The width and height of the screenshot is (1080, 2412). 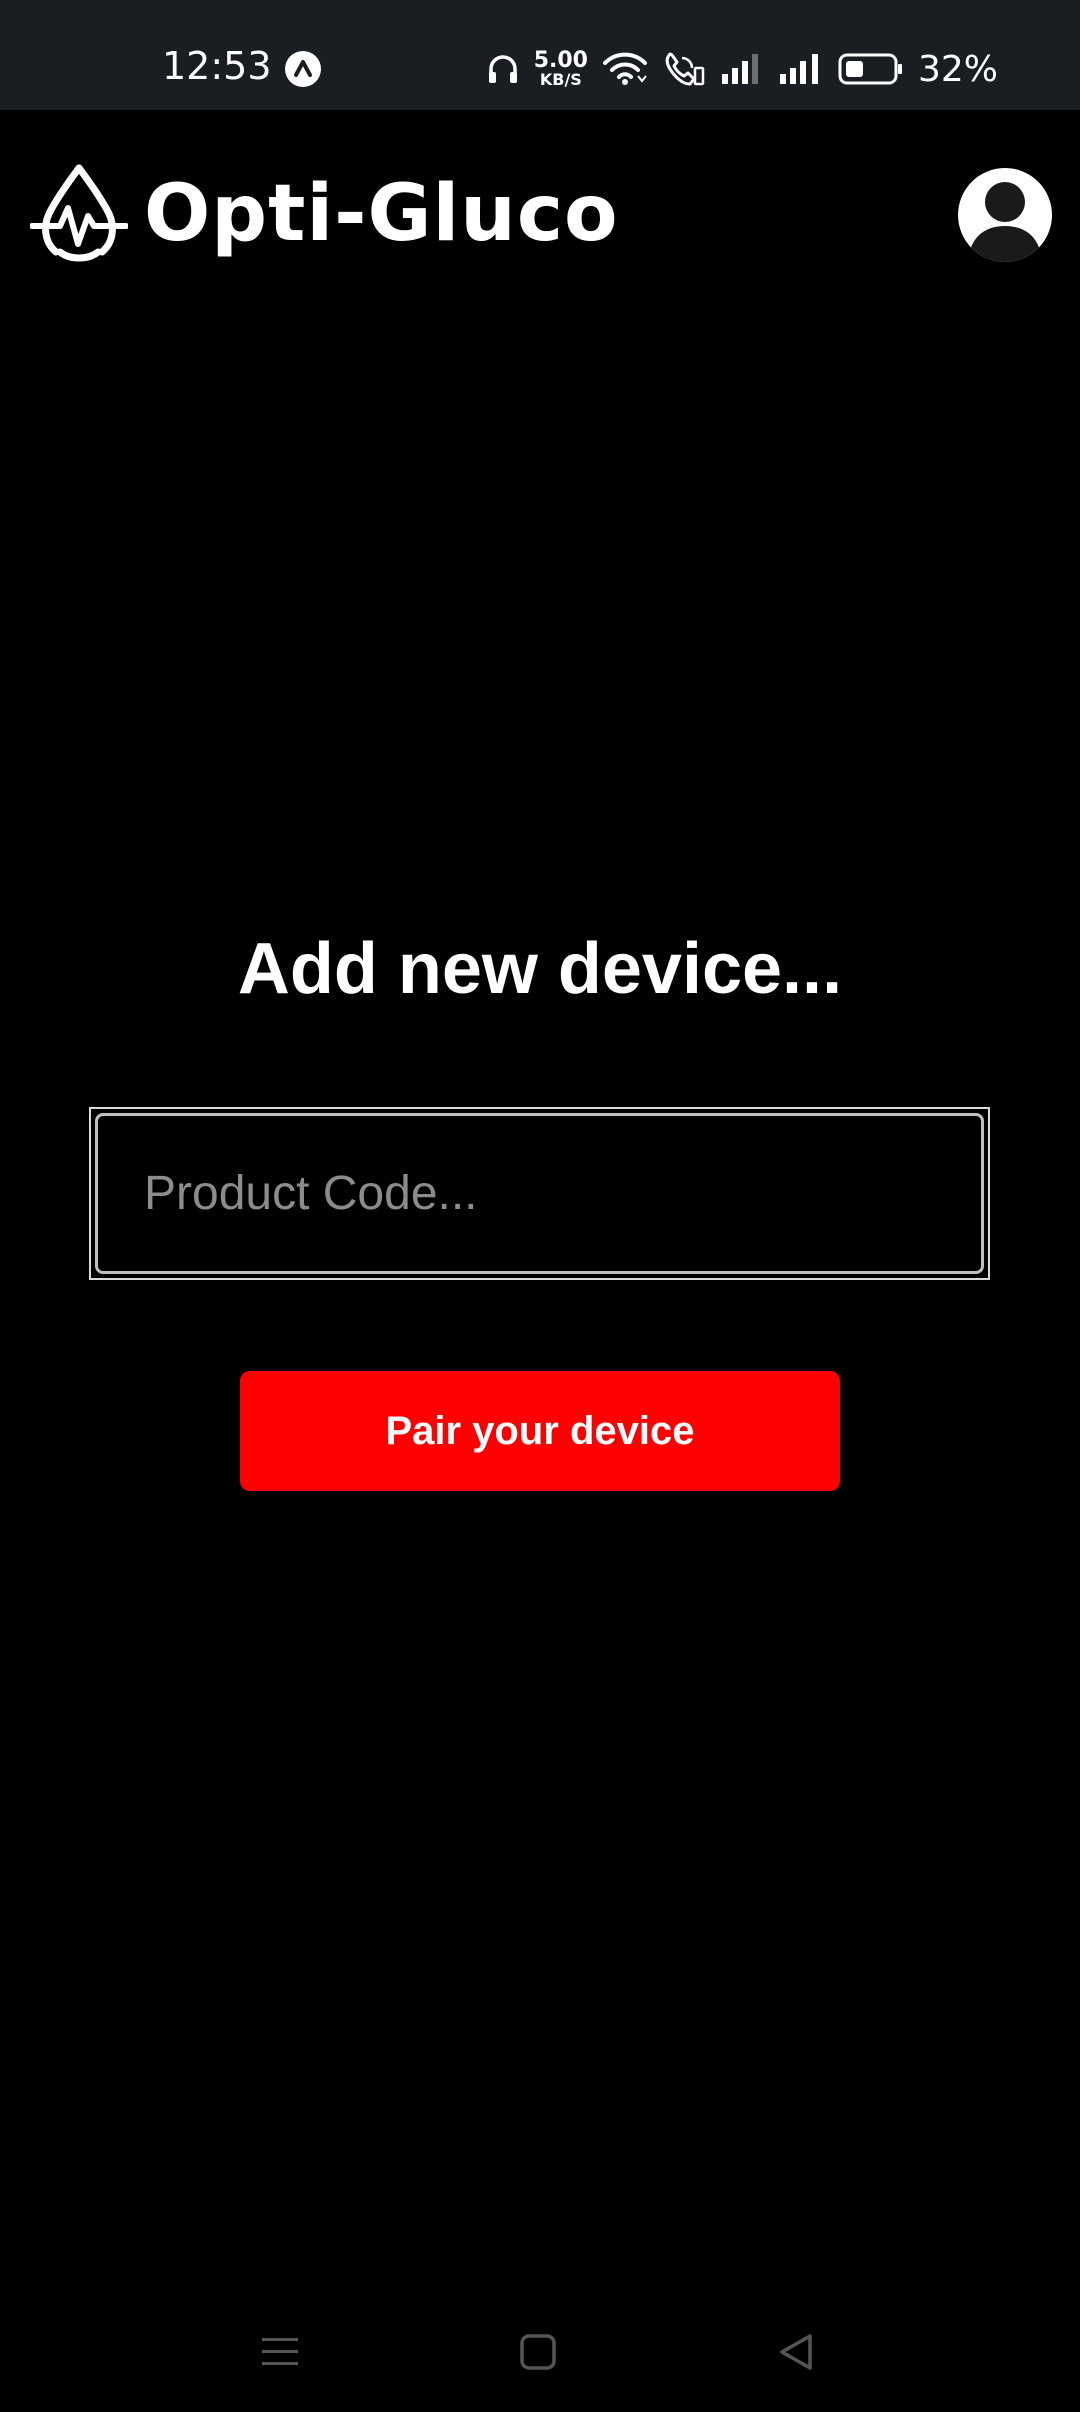 I want to click on wifi-icon, so click(x=624, y=68).